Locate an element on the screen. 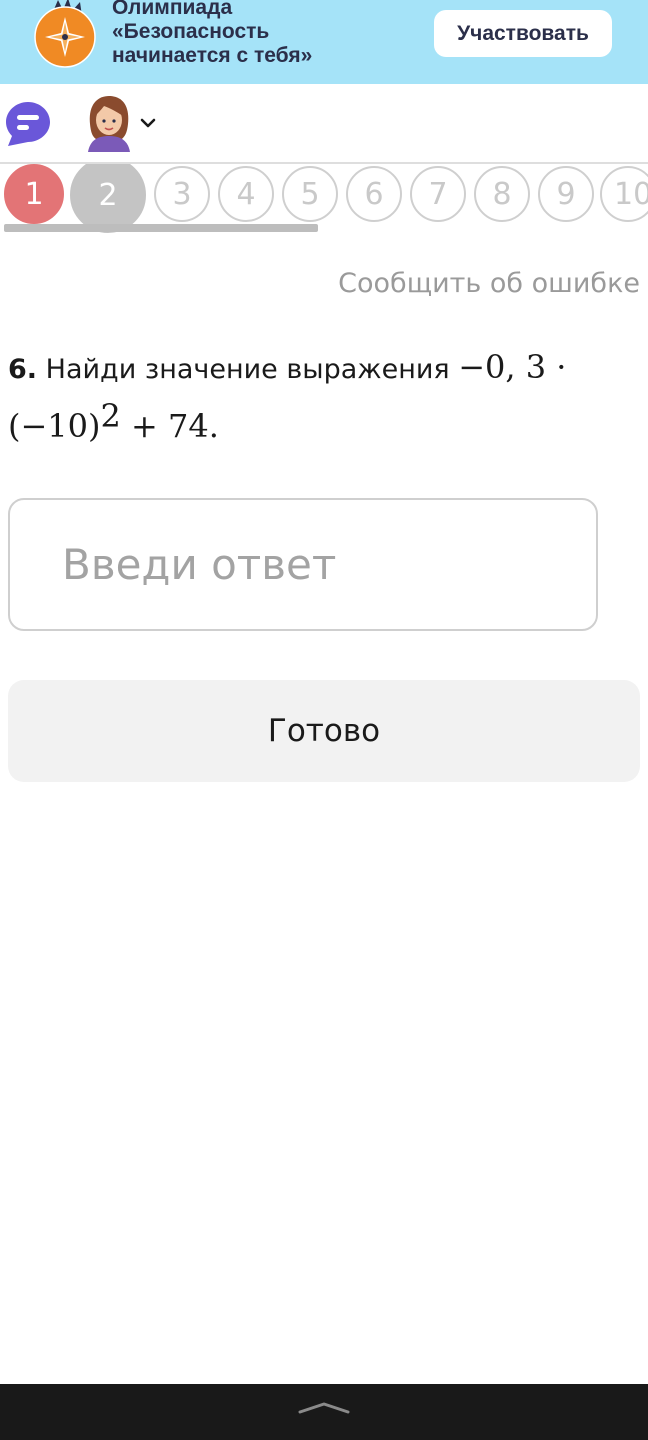 The image size is (648, 1440). question-number-button: 10 is located at coordinates (624, 194).